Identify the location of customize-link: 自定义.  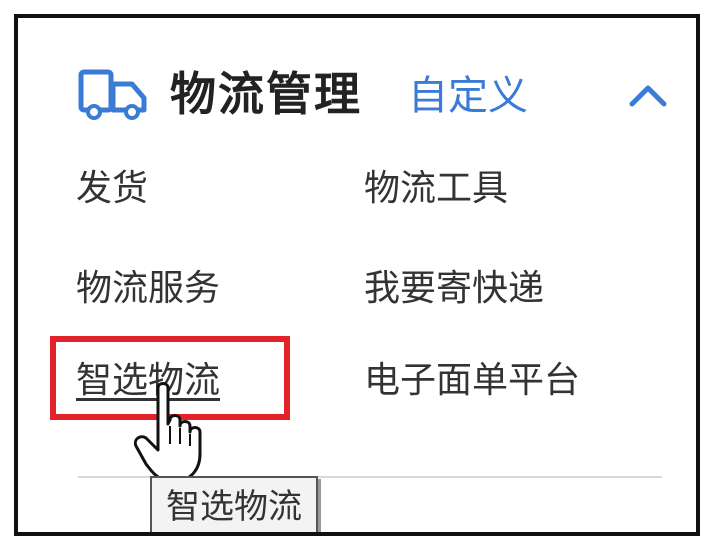
(468, 96).